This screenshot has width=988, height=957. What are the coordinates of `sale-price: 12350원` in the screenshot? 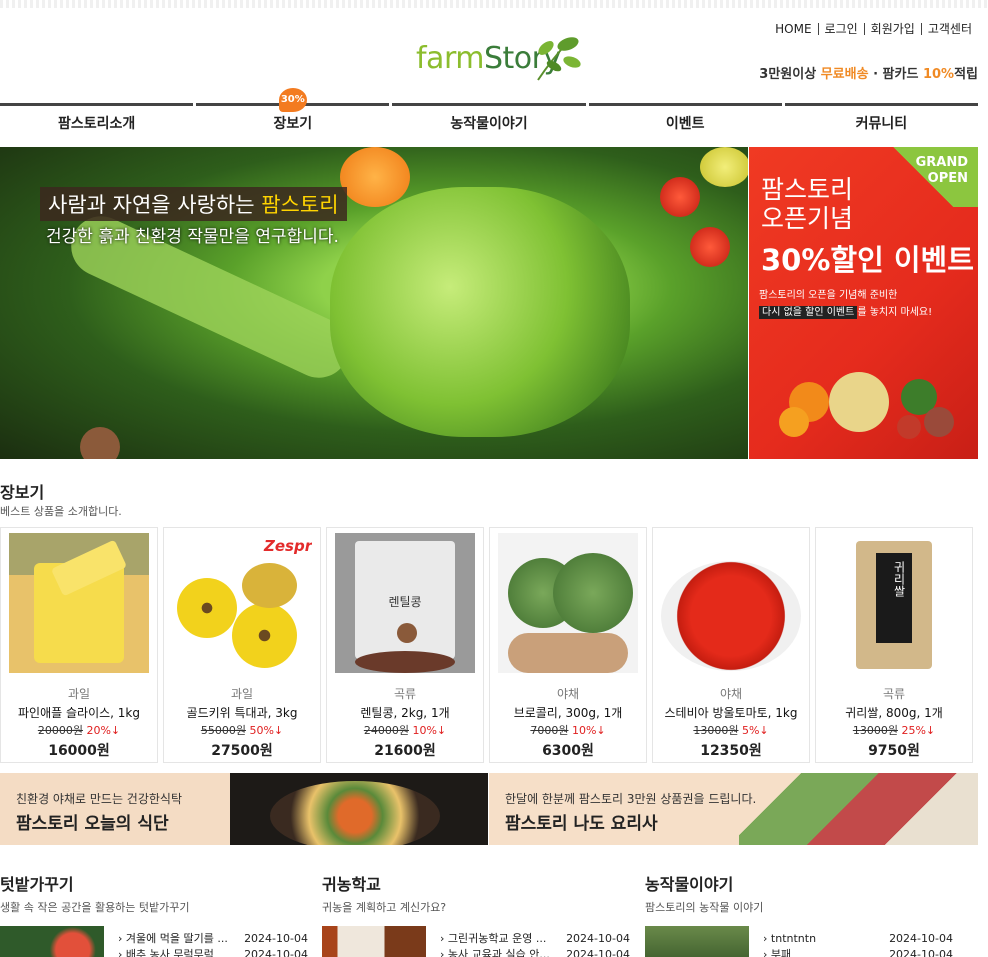 It's located at (731, 751).